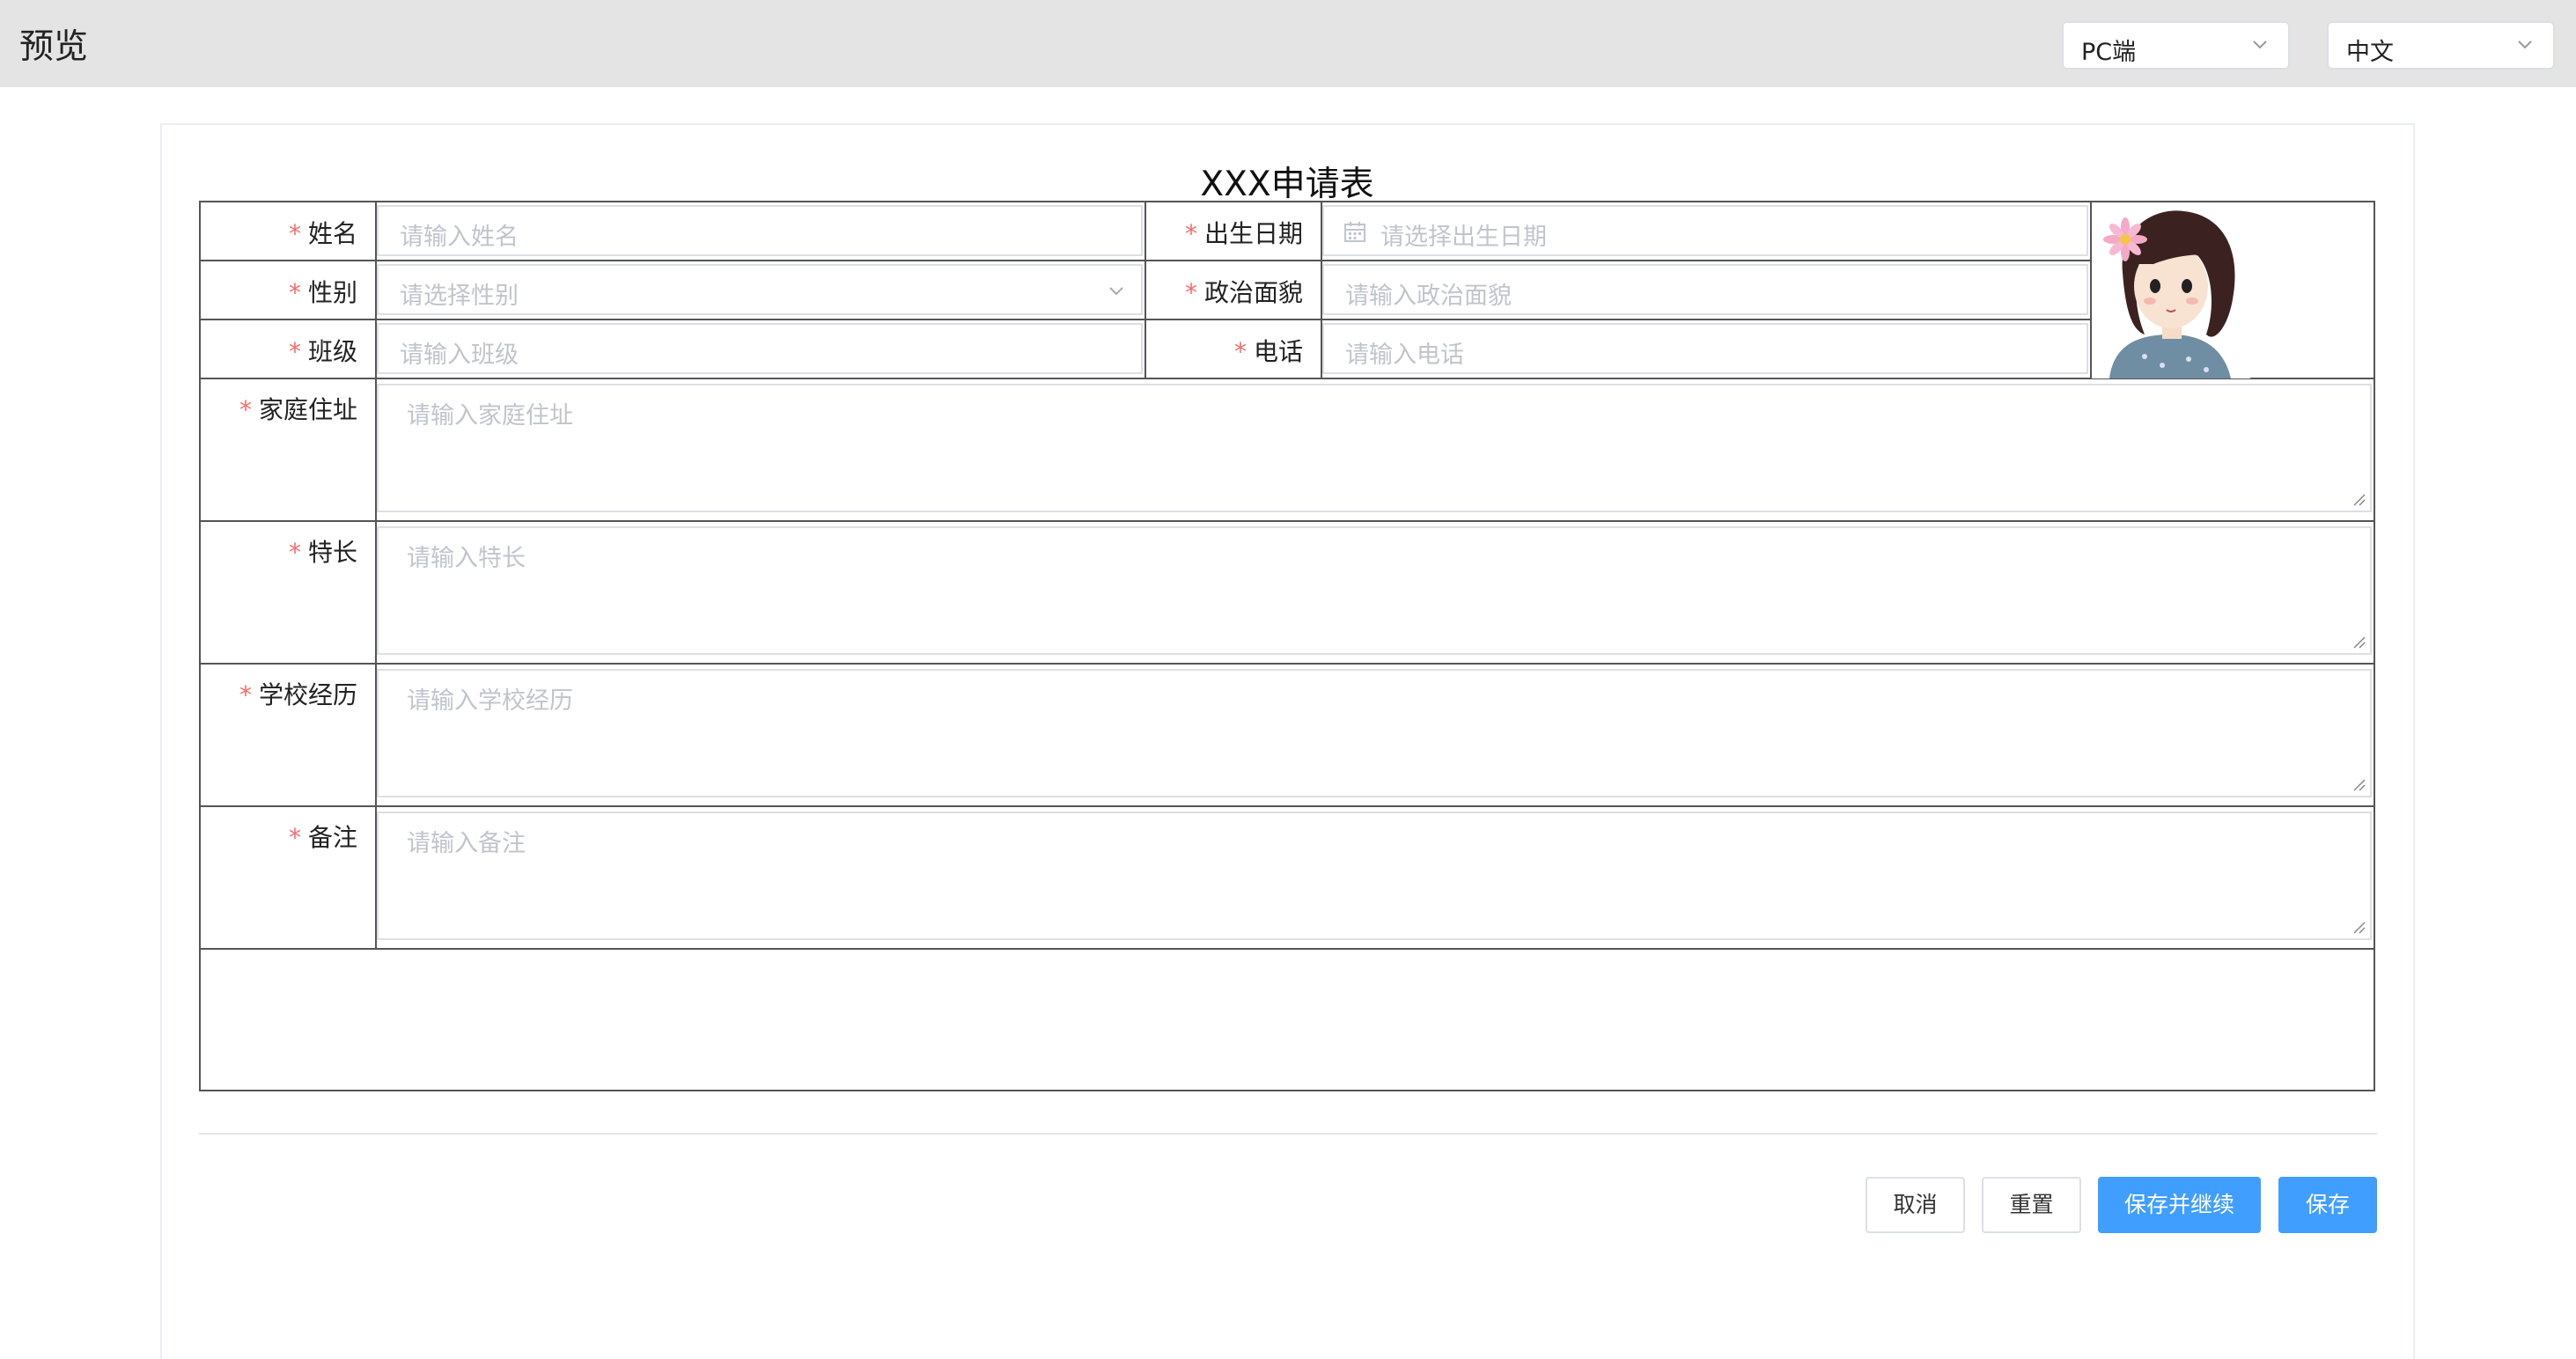 This screenshot has height=1359, width=2576. I want to click on save-button: 保存, so click(2328, 1205).